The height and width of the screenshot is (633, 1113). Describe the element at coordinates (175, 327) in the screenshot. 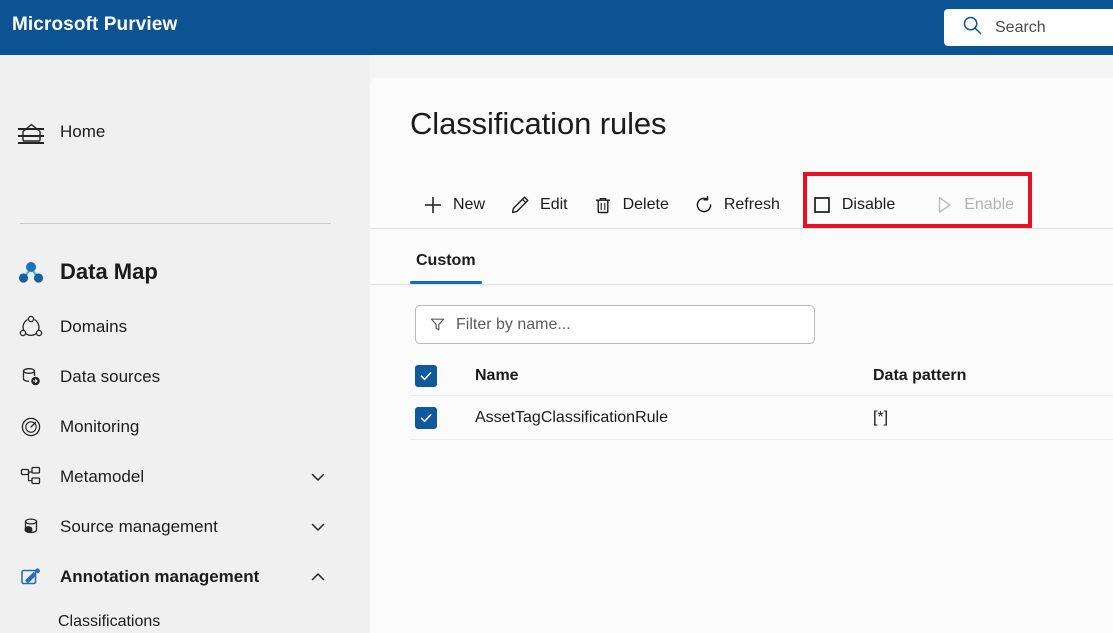

I see `sidebar-item-domains: Domains` at that location.